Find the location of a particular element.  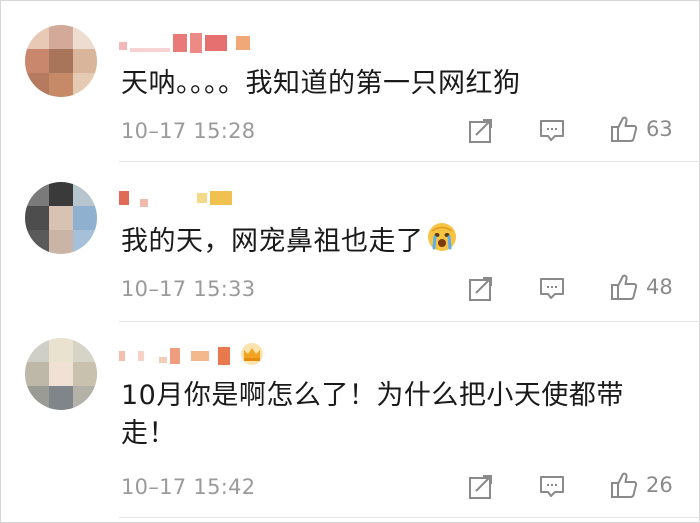

comment-text: 天呐。。。。我知道的第一只网红狗 is located at coordinates (321, 83).